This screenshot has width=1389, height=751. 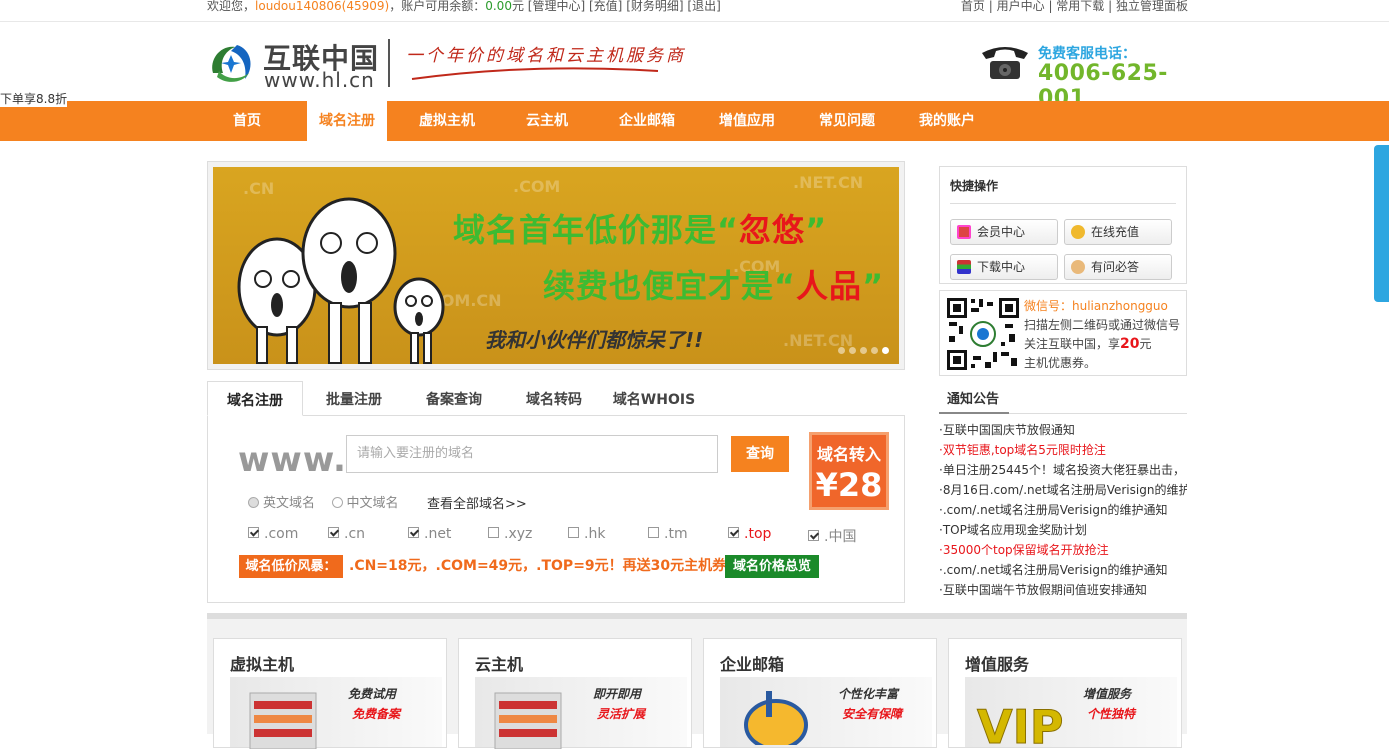 I want to click on top-link-panel: 独立管理面板, so click(x=1152, y=6).